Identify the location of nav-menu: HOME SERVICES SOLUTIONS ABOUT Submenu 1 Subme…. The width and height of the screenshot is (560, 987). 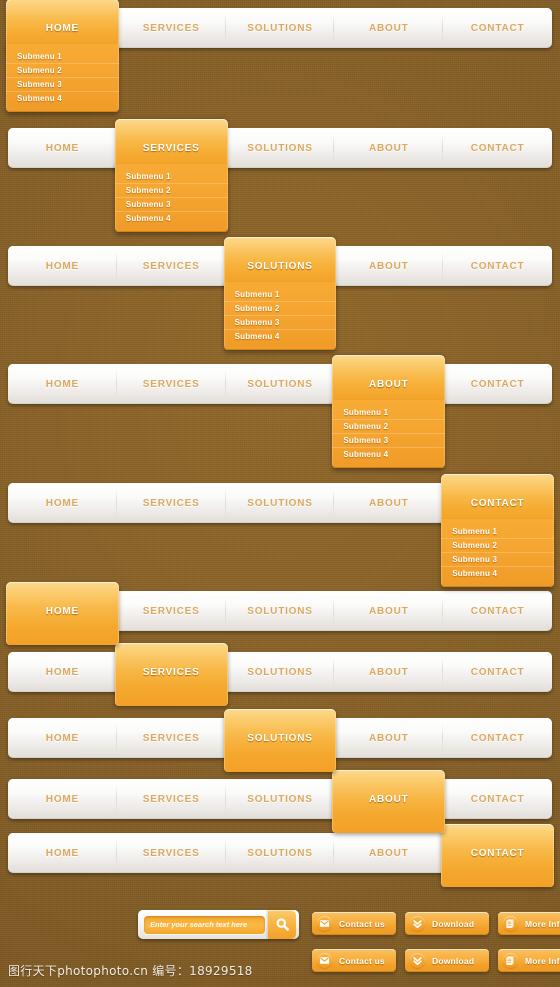
(280, 411).